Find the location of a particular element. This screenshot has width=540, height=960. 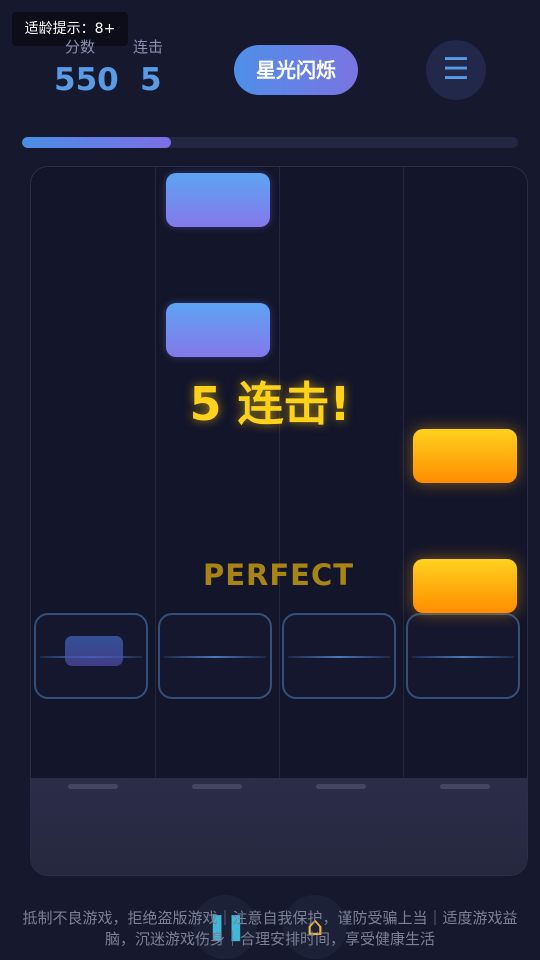

score-label: 分数 is located at coordinates (80, 47).